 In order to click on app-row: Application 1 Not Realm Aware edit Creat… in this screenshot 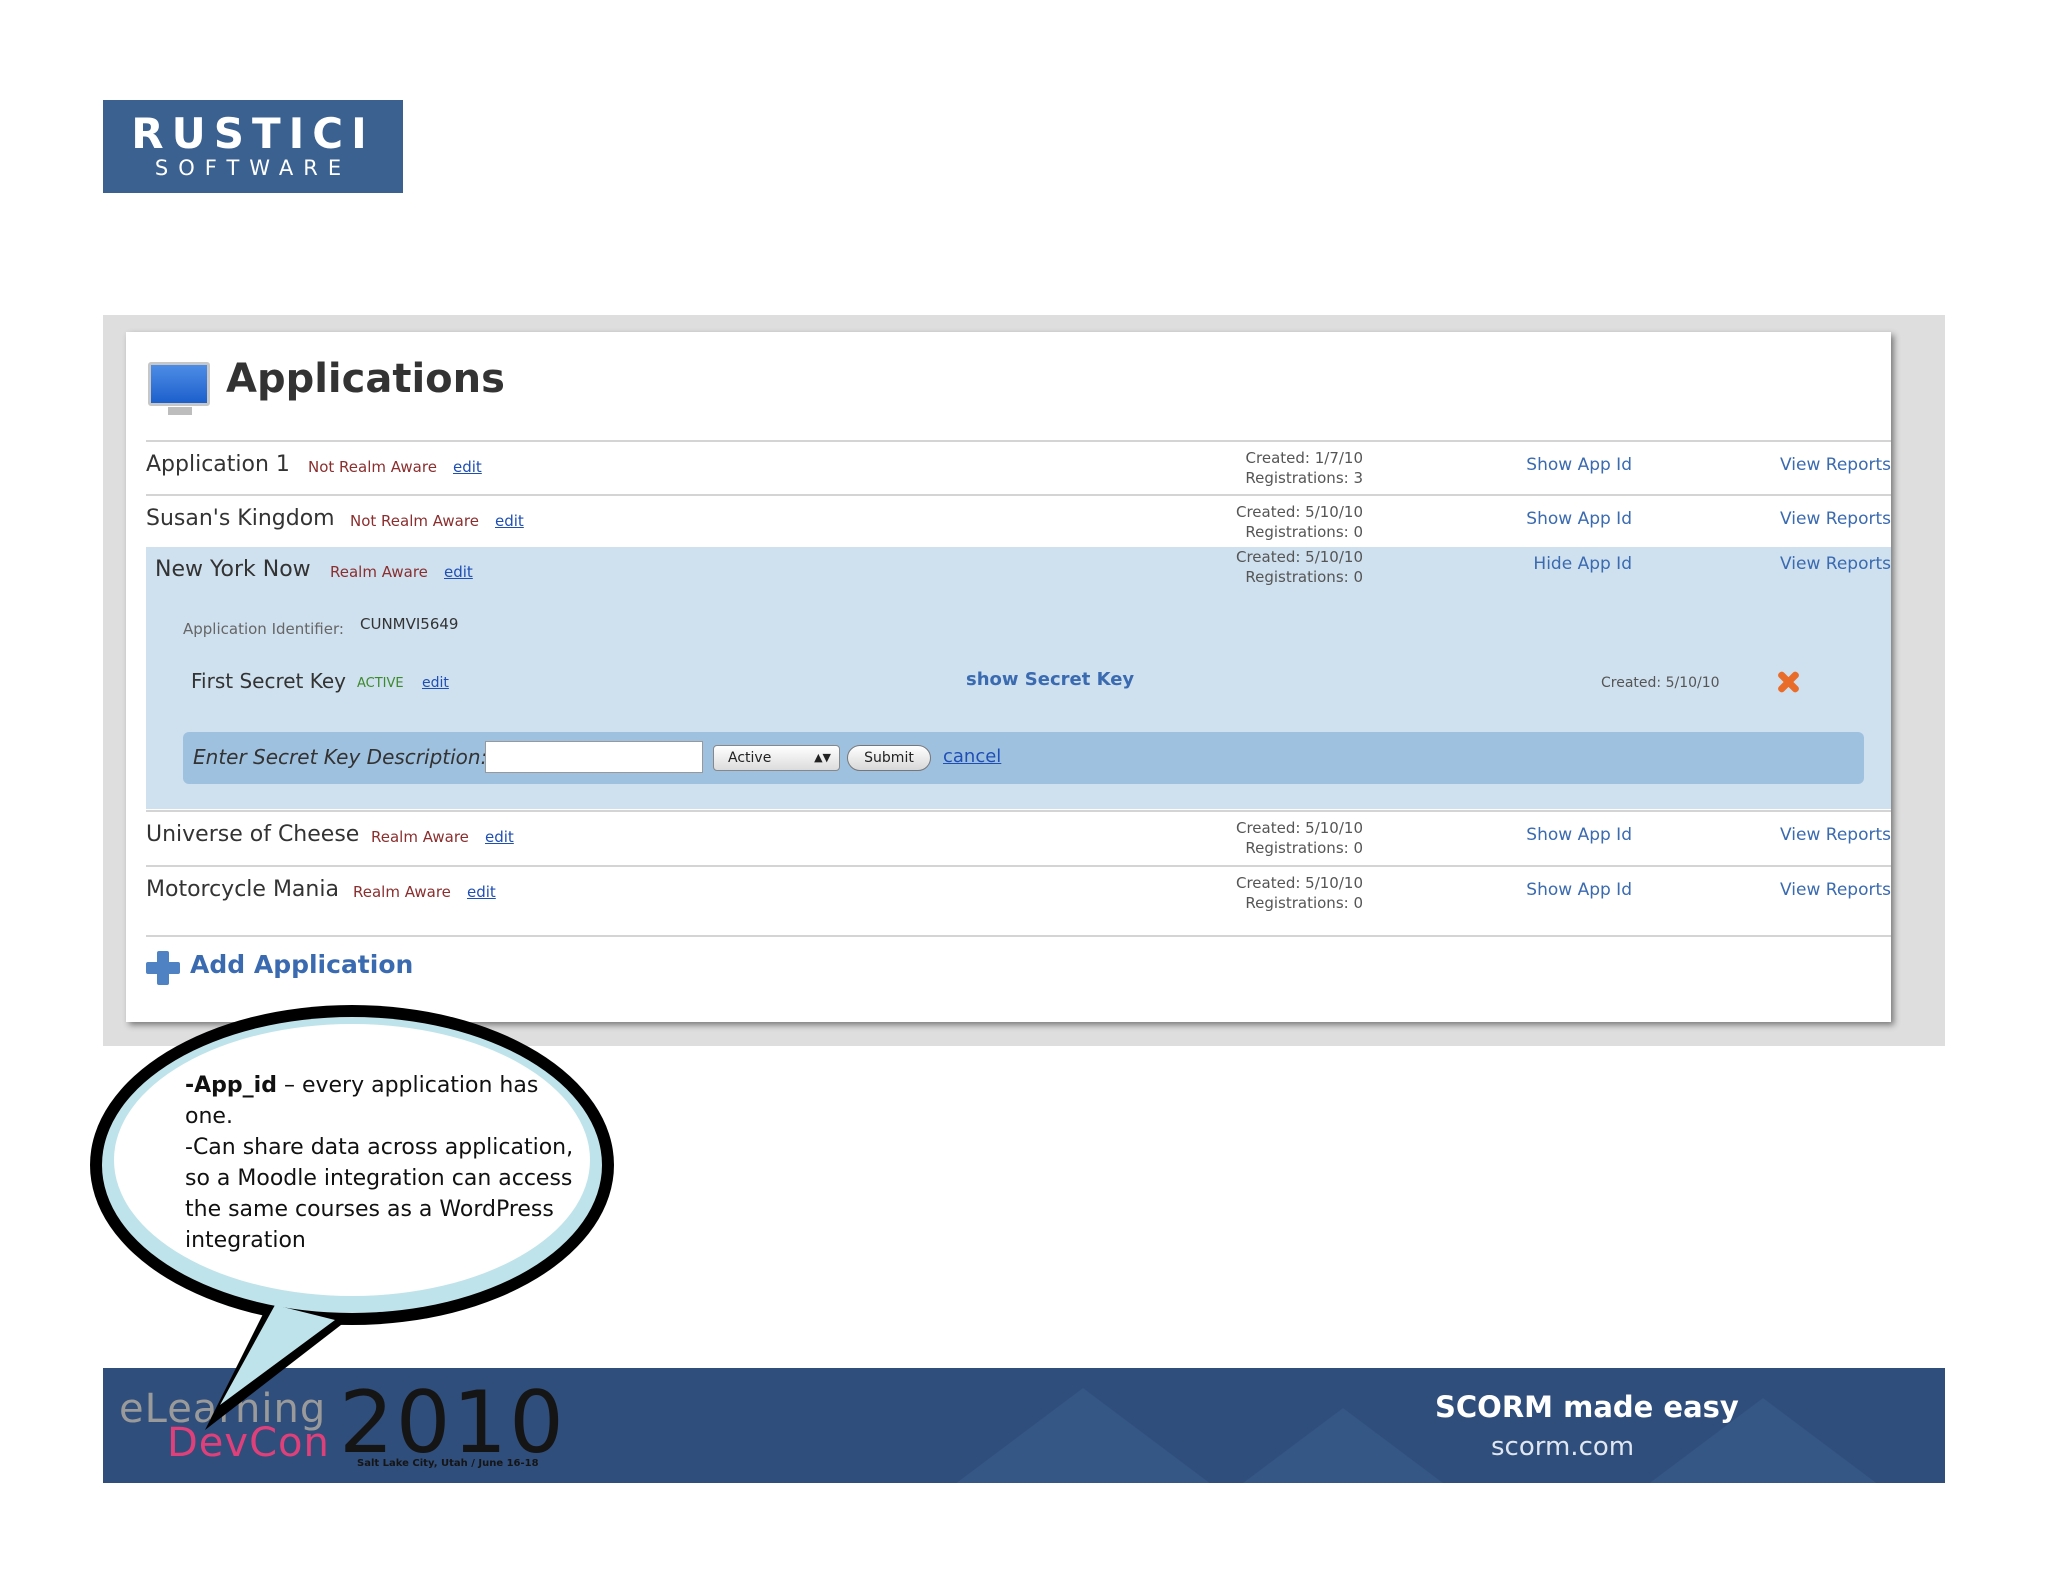, I will do `click(1018, 468)`.